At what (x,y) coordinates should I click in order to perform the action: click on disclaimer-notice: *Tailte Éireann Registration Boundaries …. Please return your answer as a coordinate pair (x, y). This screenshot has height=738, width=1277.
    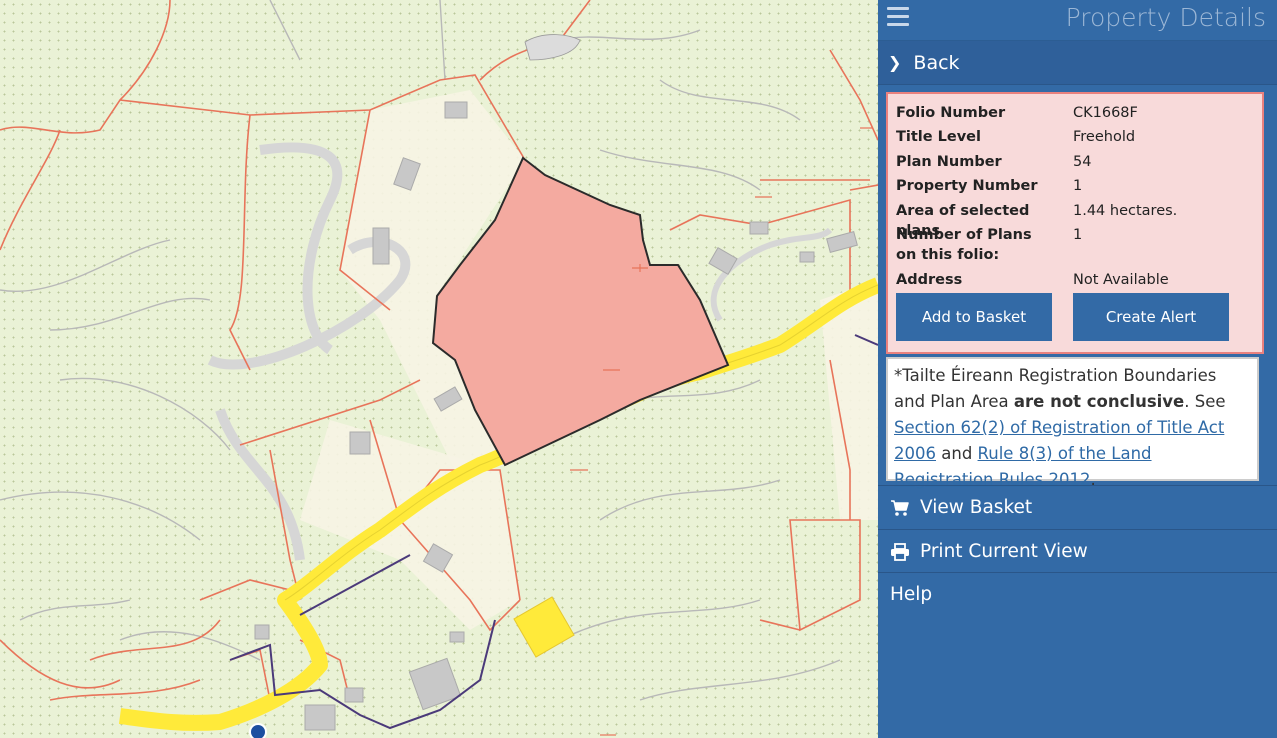
    Looking at the image, I should click on (1072, 423).